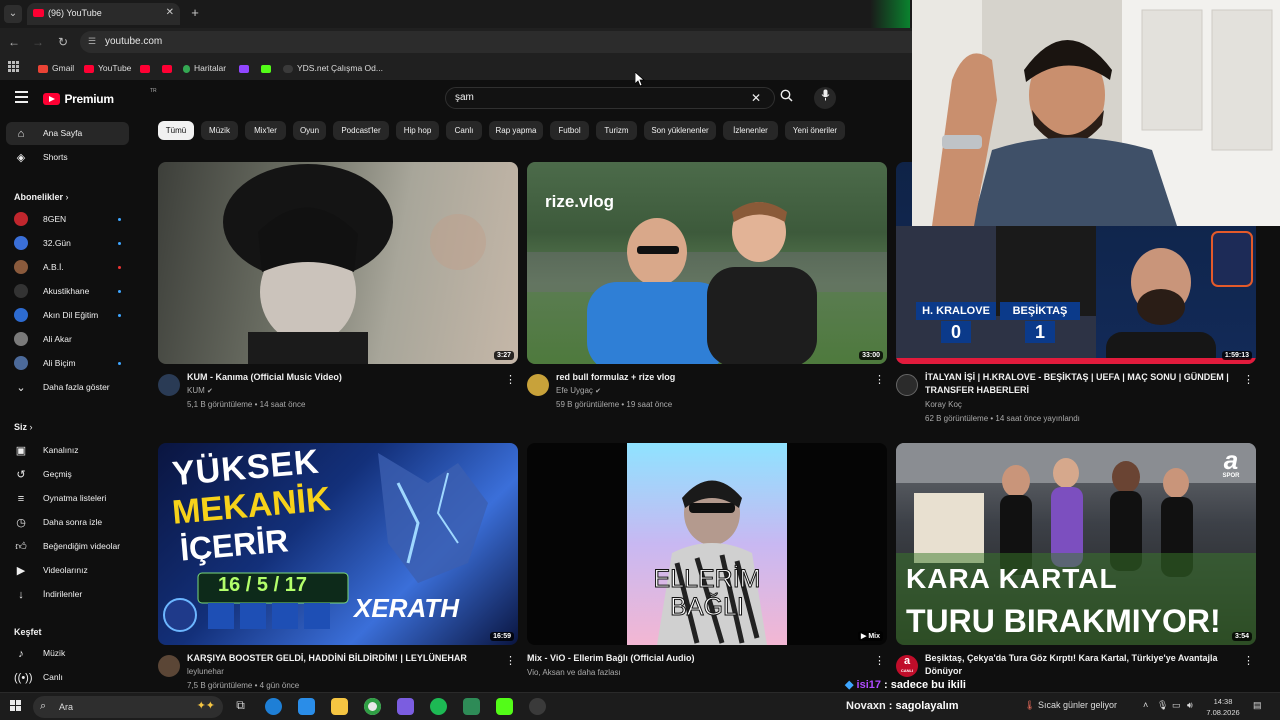 This screenshot has width=1280, height=720. I want to click on chip: Futbol, so click(569, 130).